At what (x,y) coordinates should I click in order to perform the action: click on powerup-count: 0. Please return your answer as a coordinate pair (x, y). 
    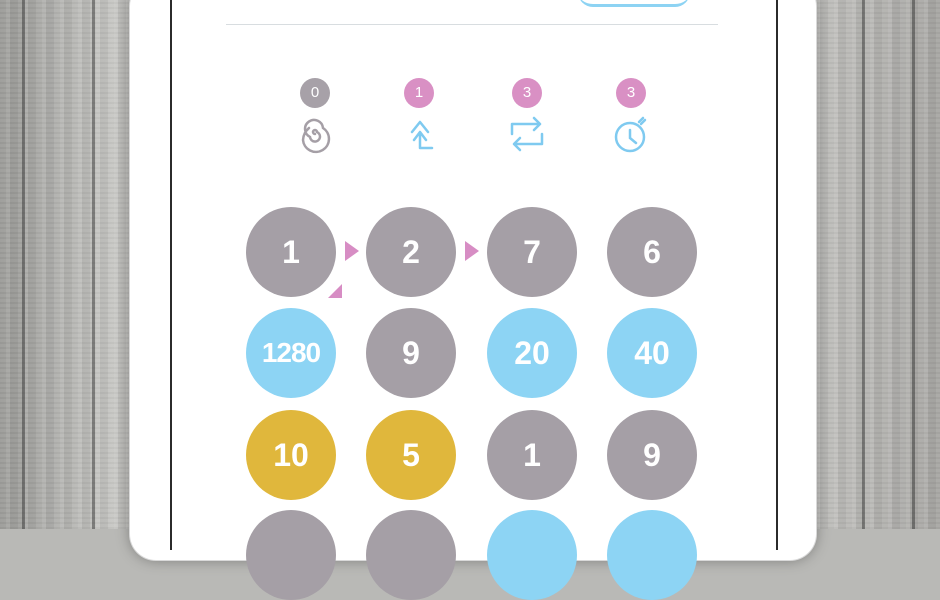
    Looking at the image, I should click on (315, 93).